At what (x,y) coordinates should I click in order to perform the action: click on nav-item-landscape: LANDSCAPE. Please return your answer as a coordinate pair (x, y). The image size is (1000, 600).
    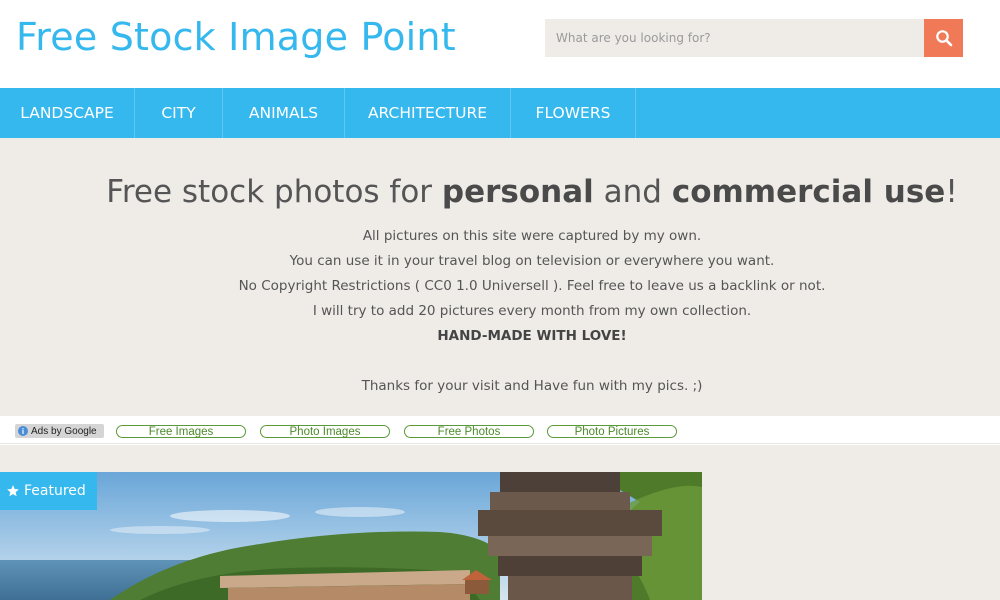
    Looking at the image, I should click on (67, 113).